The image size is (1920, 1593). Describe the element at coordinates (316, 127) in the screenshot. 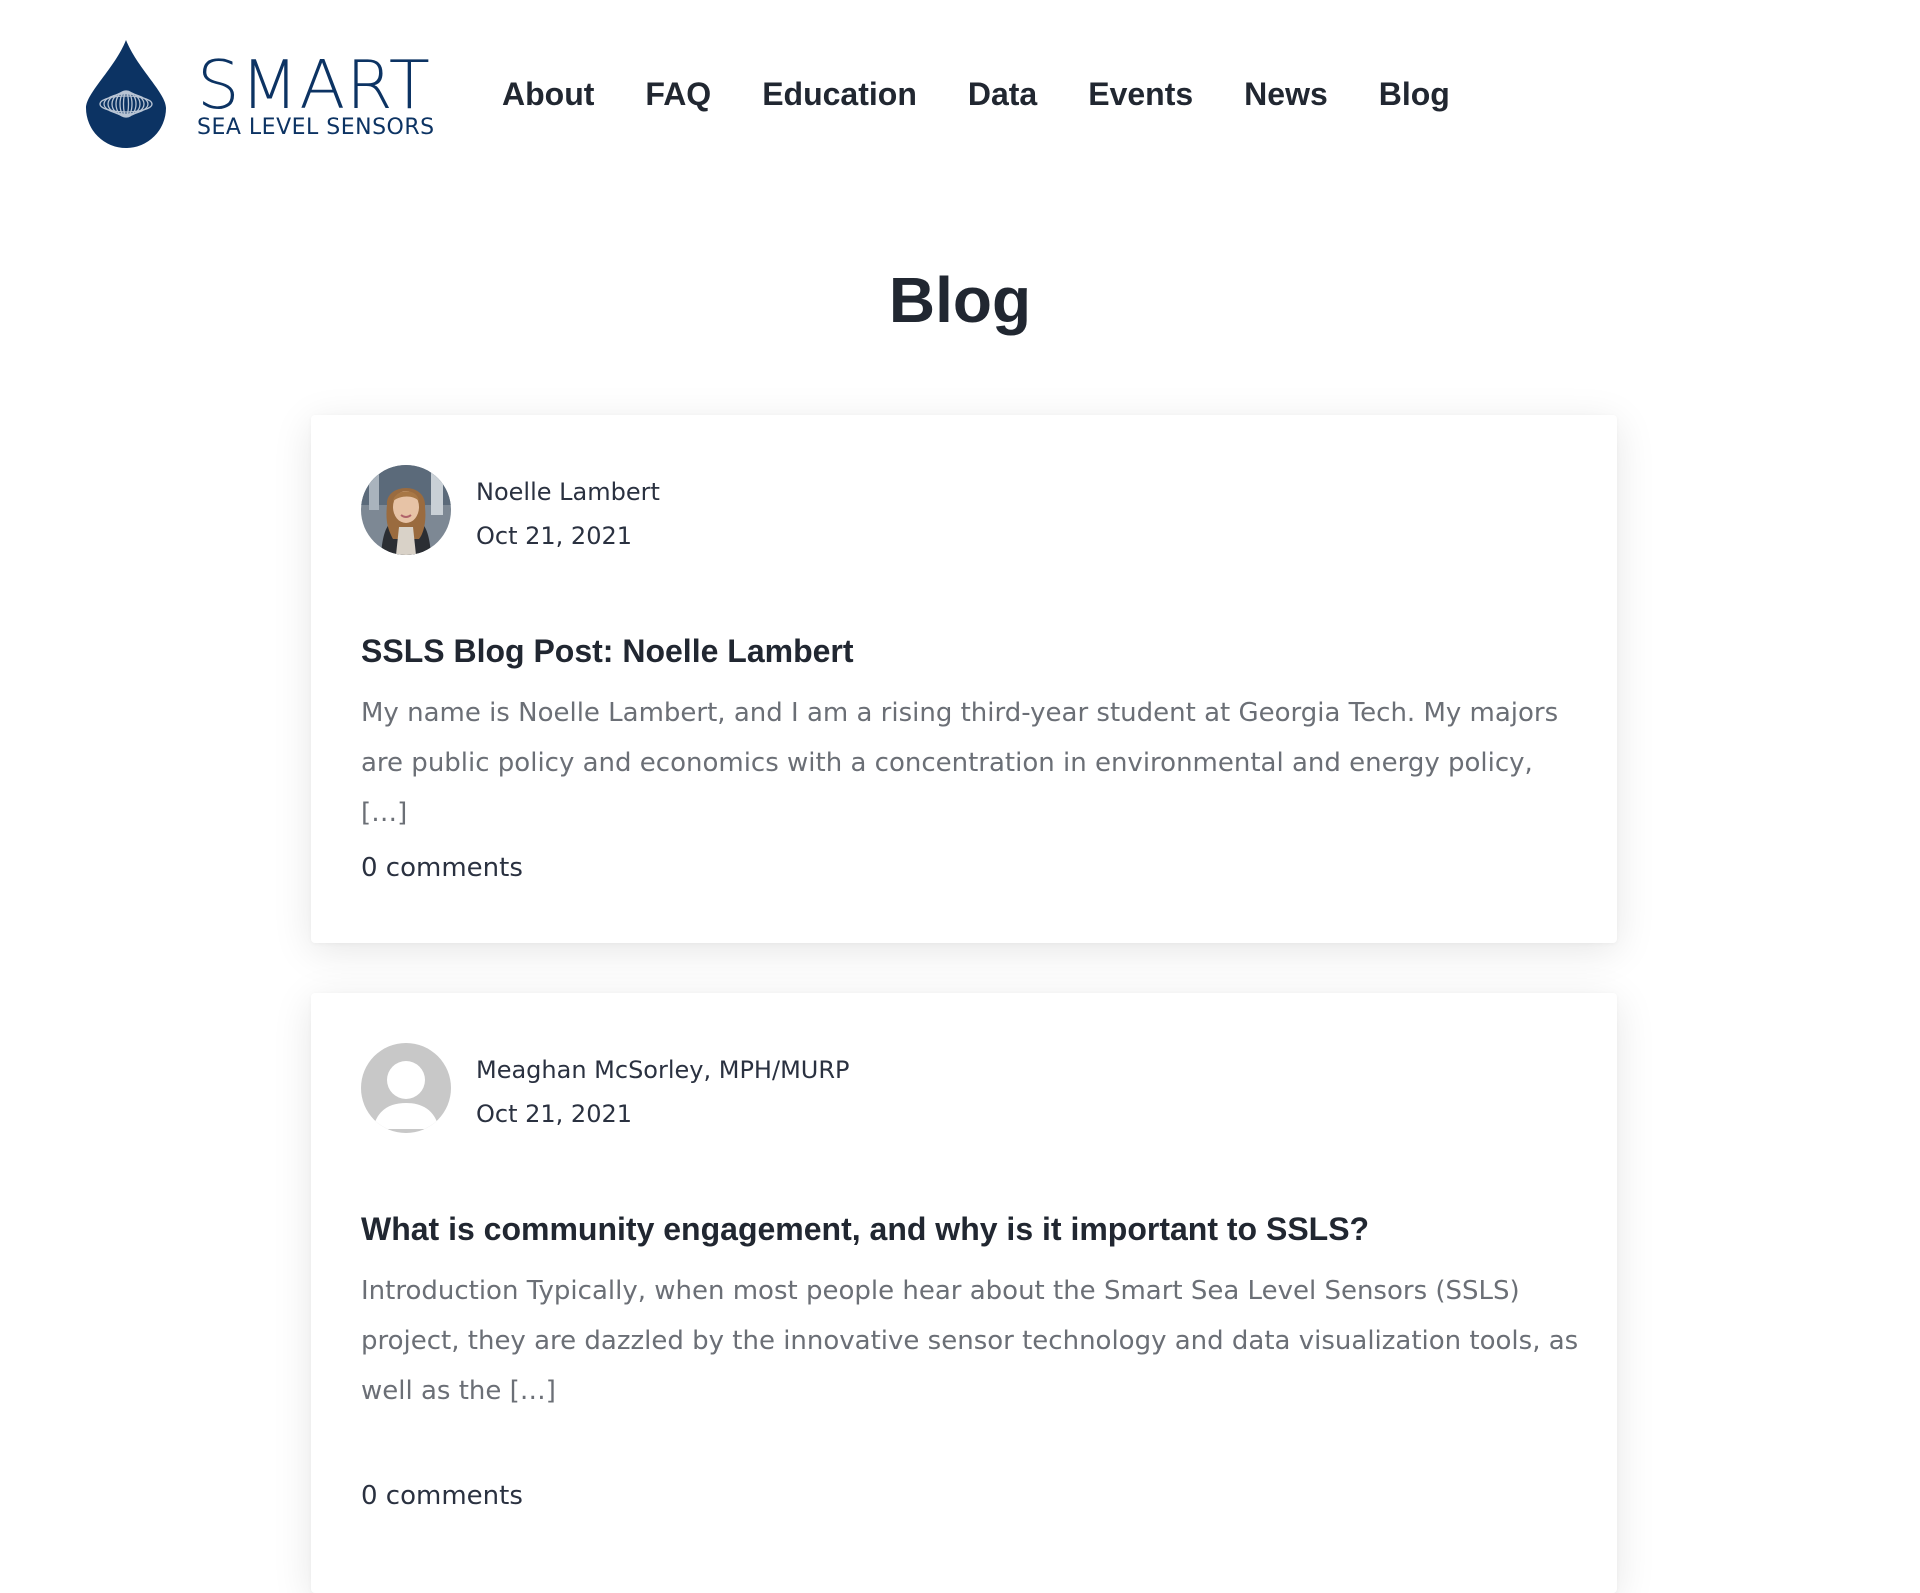

I see `logo-tagline: SEA LEVEL SENSORS` at that location.